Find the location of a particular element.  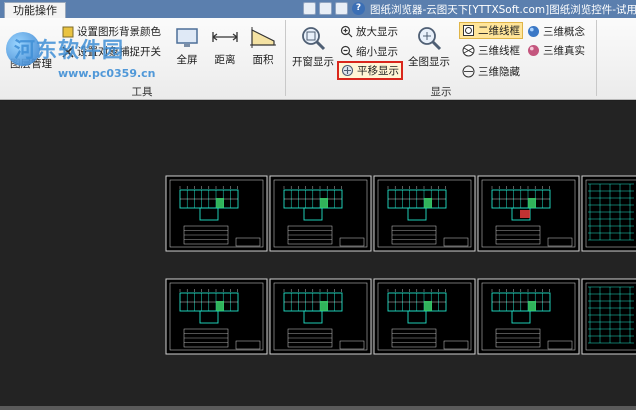

fullscreen-icon is located at coordinates (187, 37).